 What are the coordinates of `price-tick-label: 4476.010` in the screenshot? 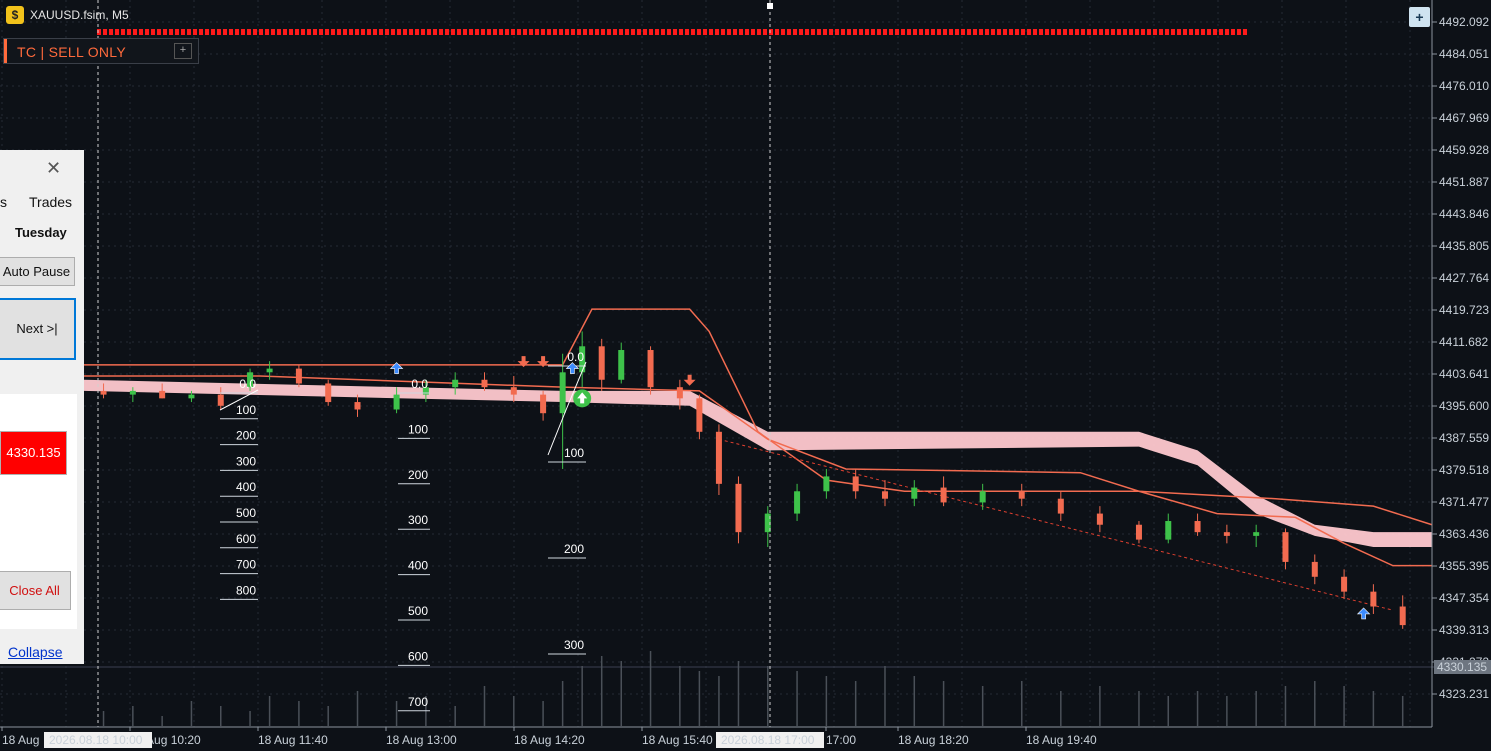 It's located at (1464, 86).